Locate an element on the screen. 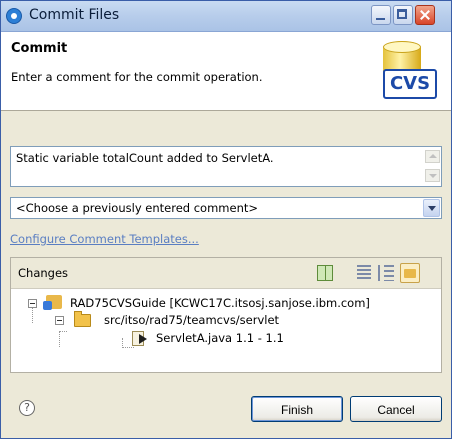 The height and width of the screenshot is (439, 452). scroll-down-arrow-icon is located at coordinates (432, 175).